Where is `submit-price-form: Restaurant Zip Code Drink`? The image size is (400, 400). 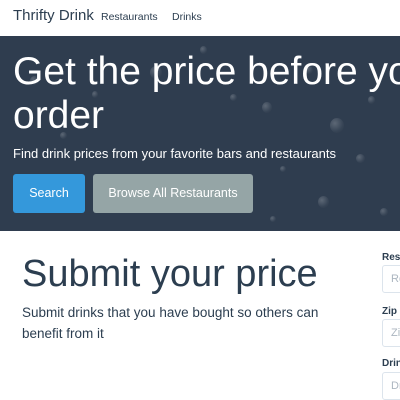 submit-price-form: Restaurant Zip Code Drink is located at coordinates (391, 315).